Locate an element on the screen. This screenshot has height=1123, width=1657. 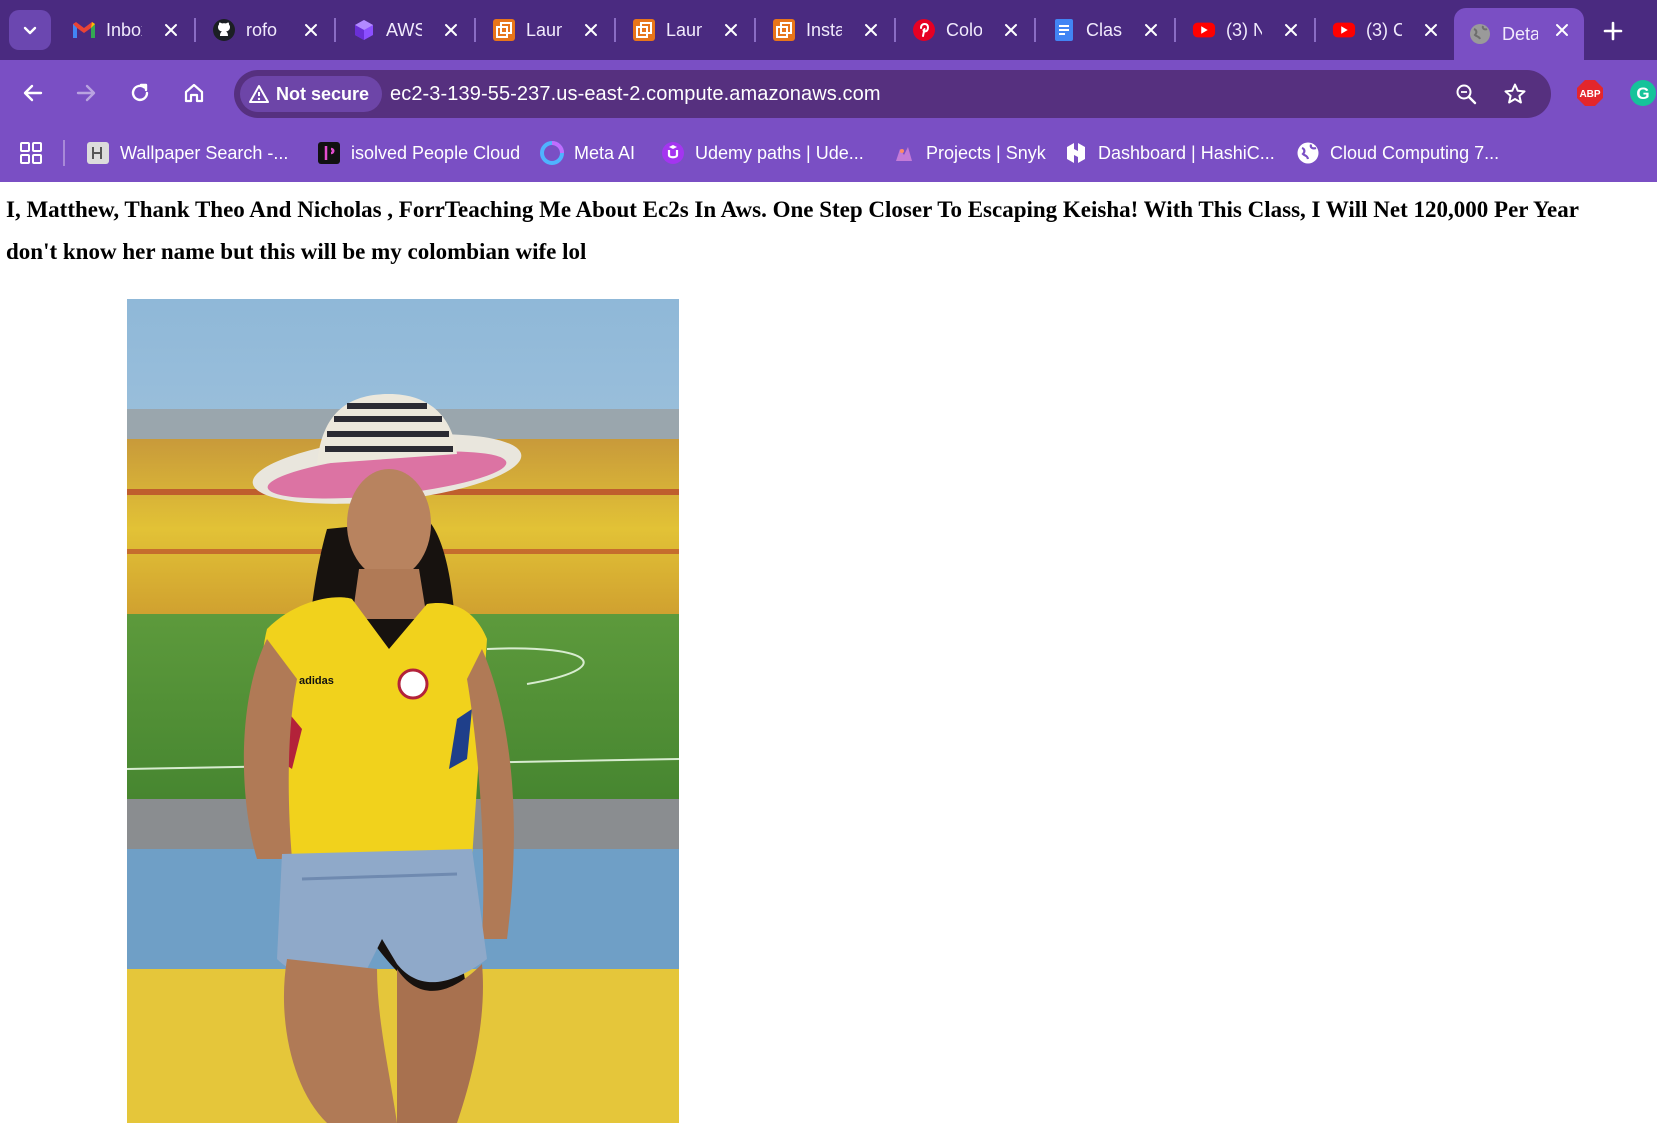
tab-launch-2: Laun is located at coordinates (685, 30).